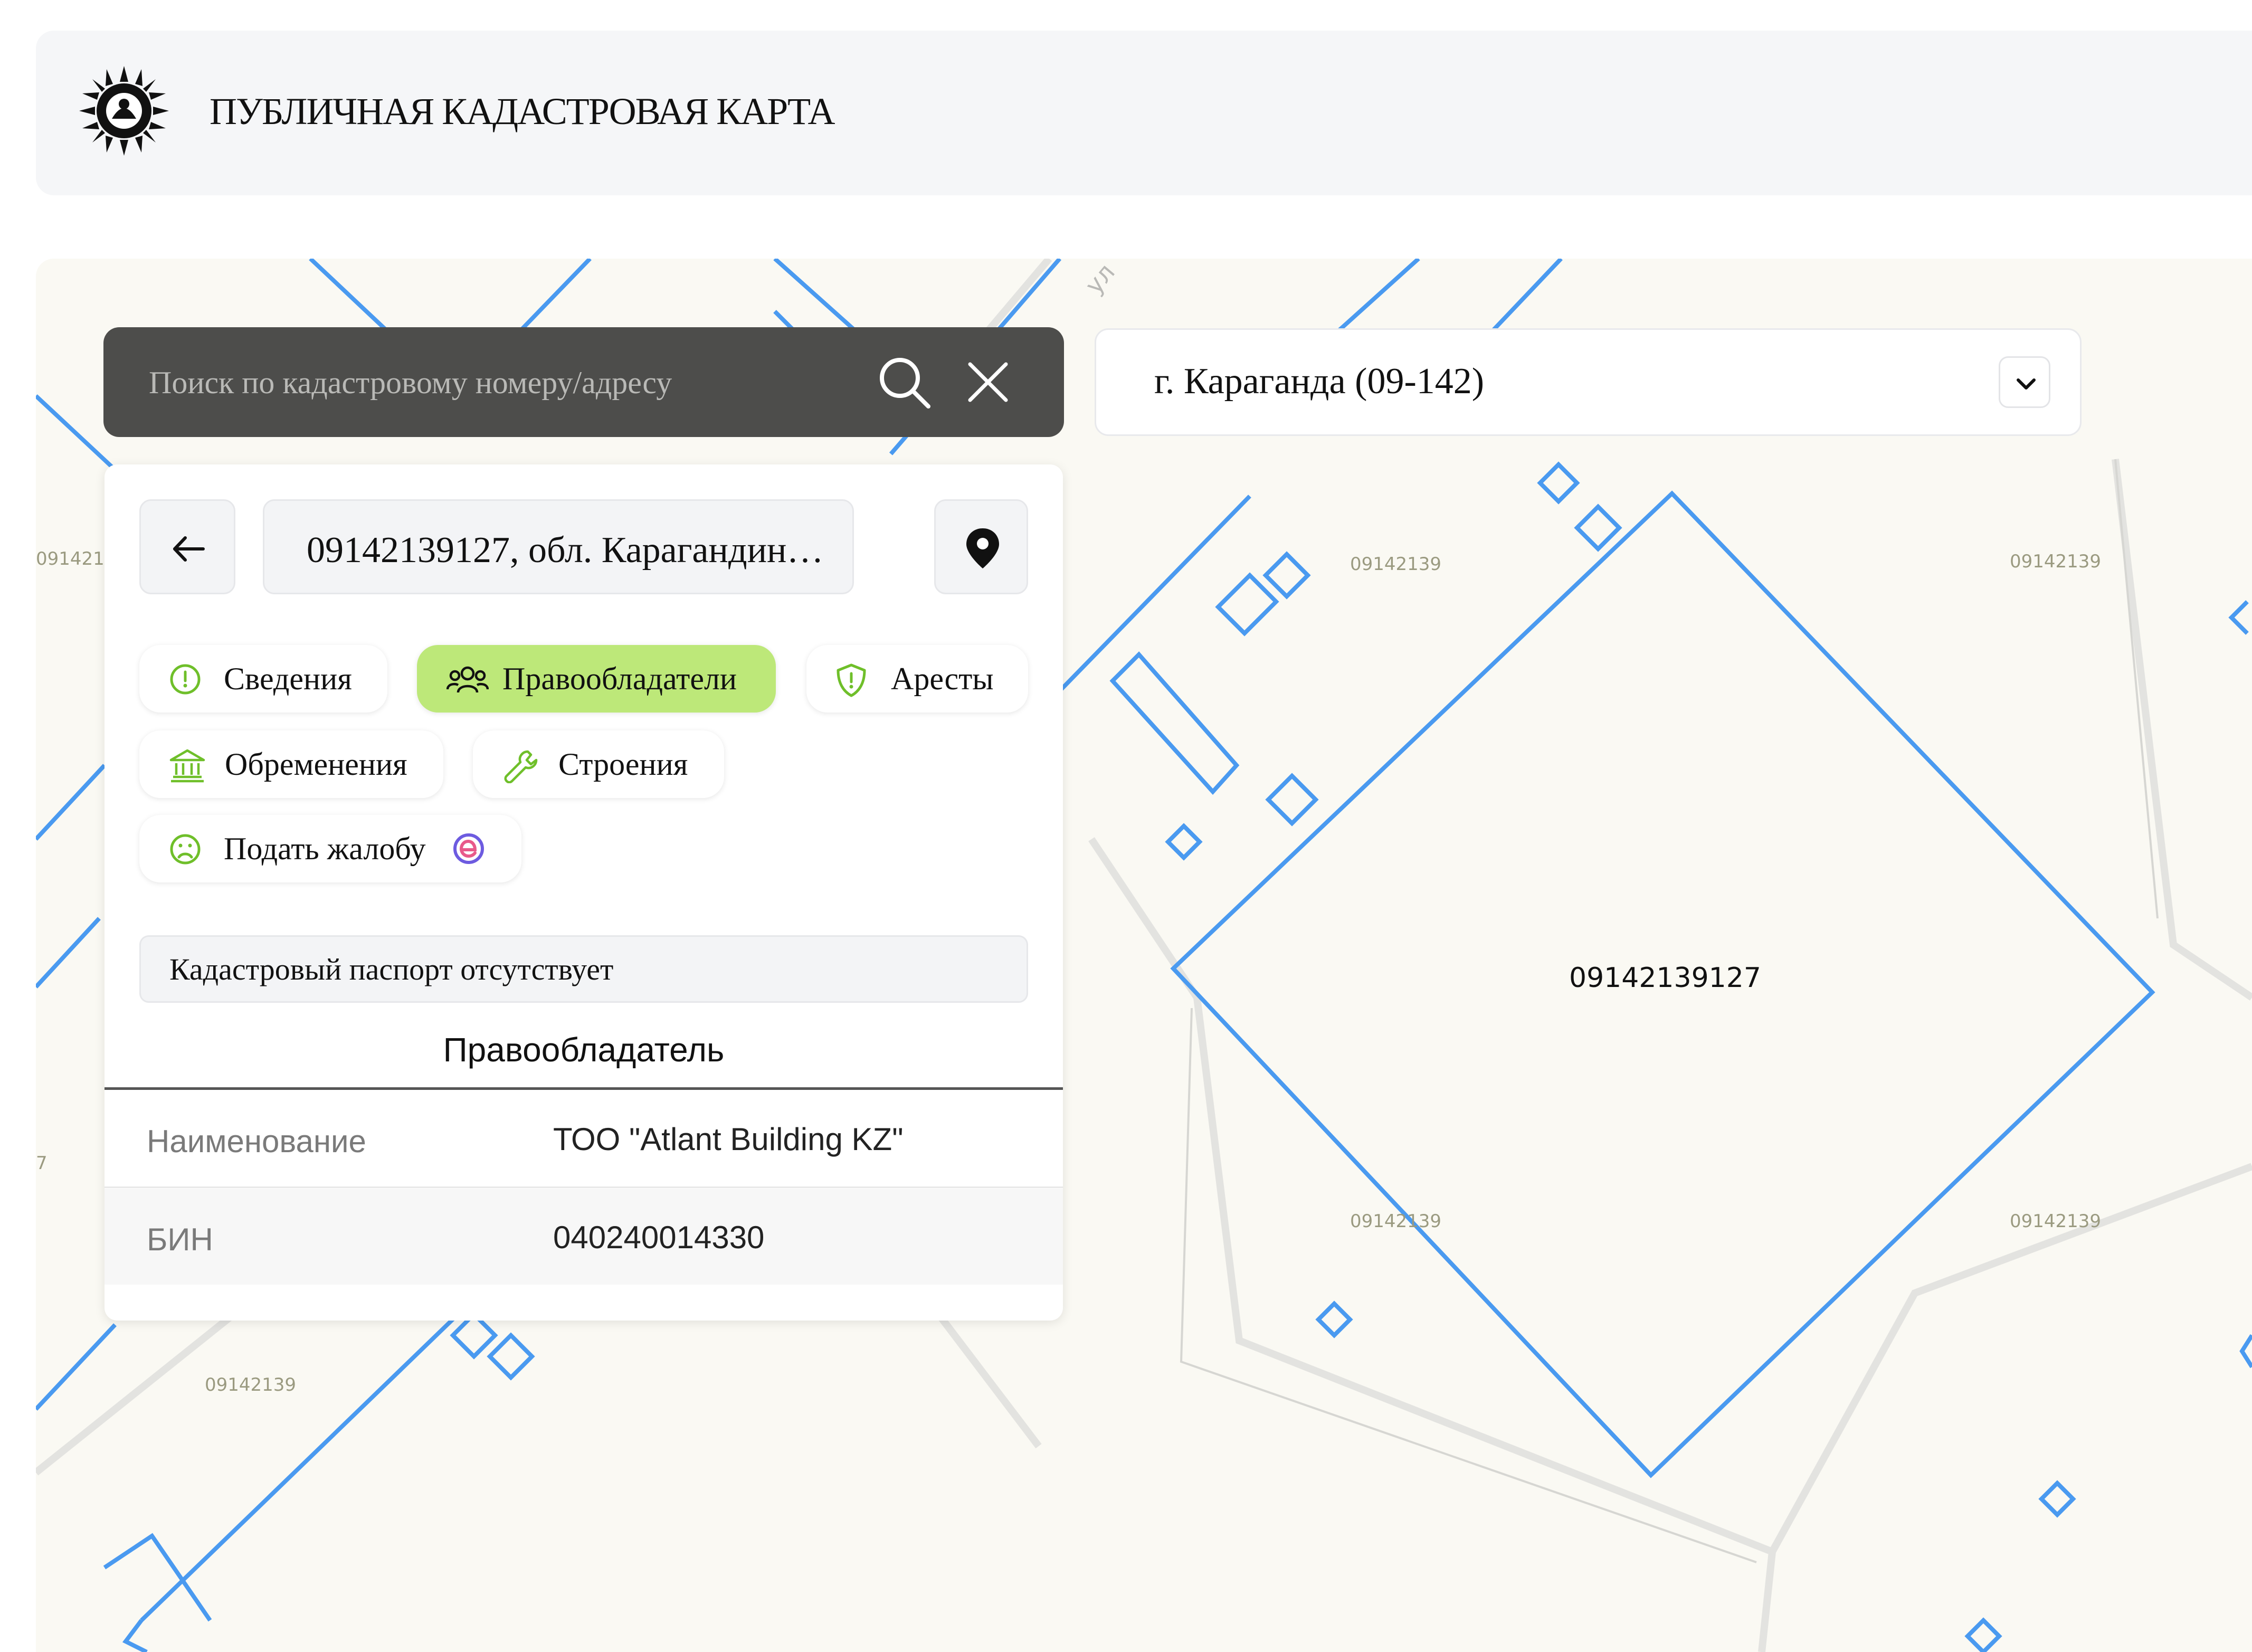 The height and width of the screenshot is (1652, 2252). I want to click on parcel-label: 091421, so click(70, 558).